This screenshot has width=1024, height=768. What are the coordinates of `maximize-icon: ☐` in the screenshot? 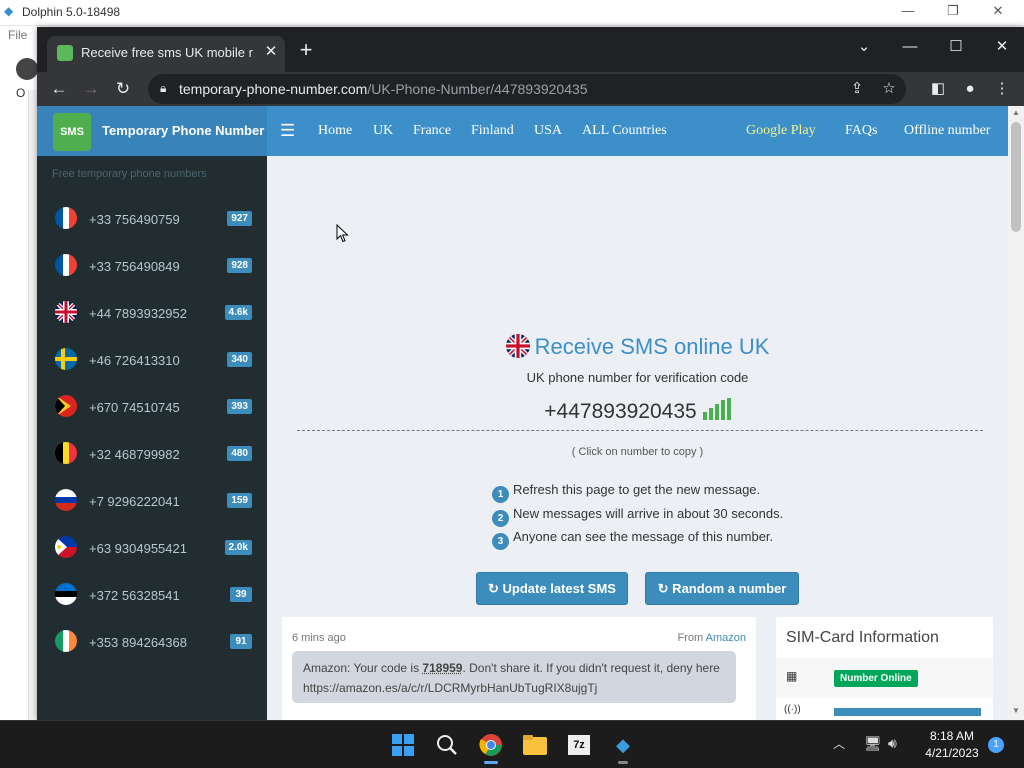 It's located at (956, 47).